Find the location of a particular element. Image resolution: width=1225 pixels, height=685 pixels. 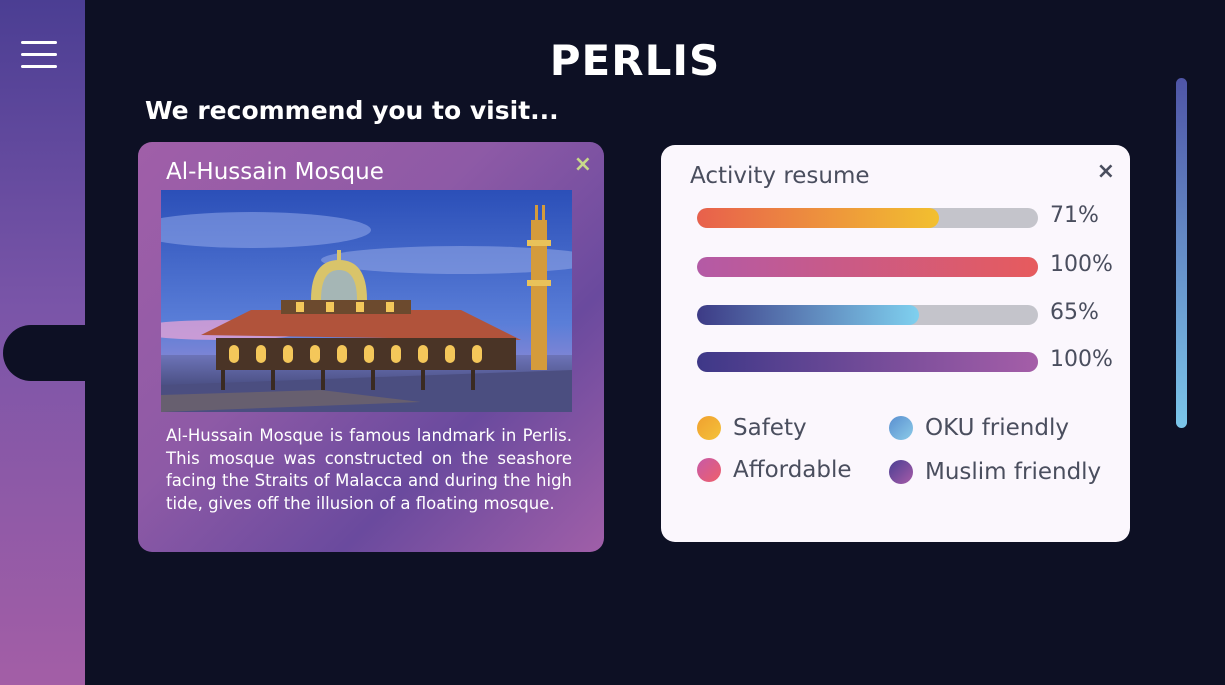

sidebar-tab is located at coordinates (50, 353).